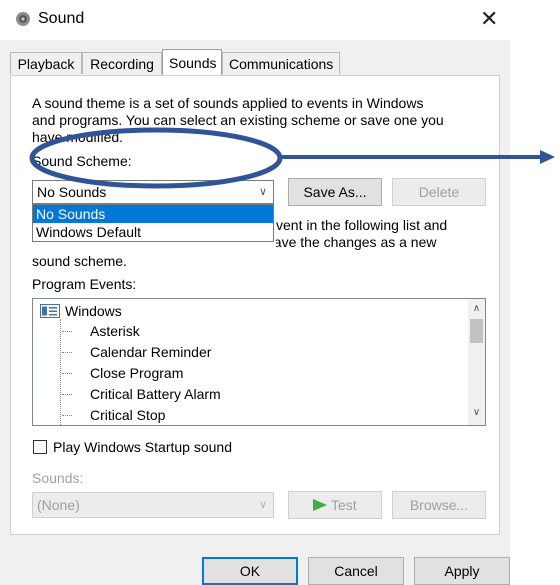 The width and height of the screenshot is (560, 585). I want to click on event-item: Calendar Reminder, so click(150, 352).